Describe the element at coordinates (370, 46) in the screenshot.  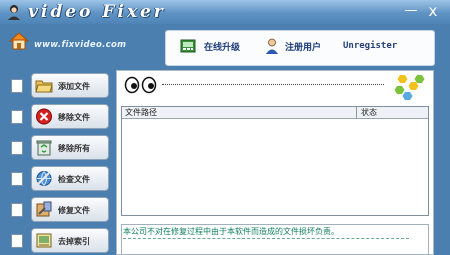
I see `registration-status: Unregister` at that location.